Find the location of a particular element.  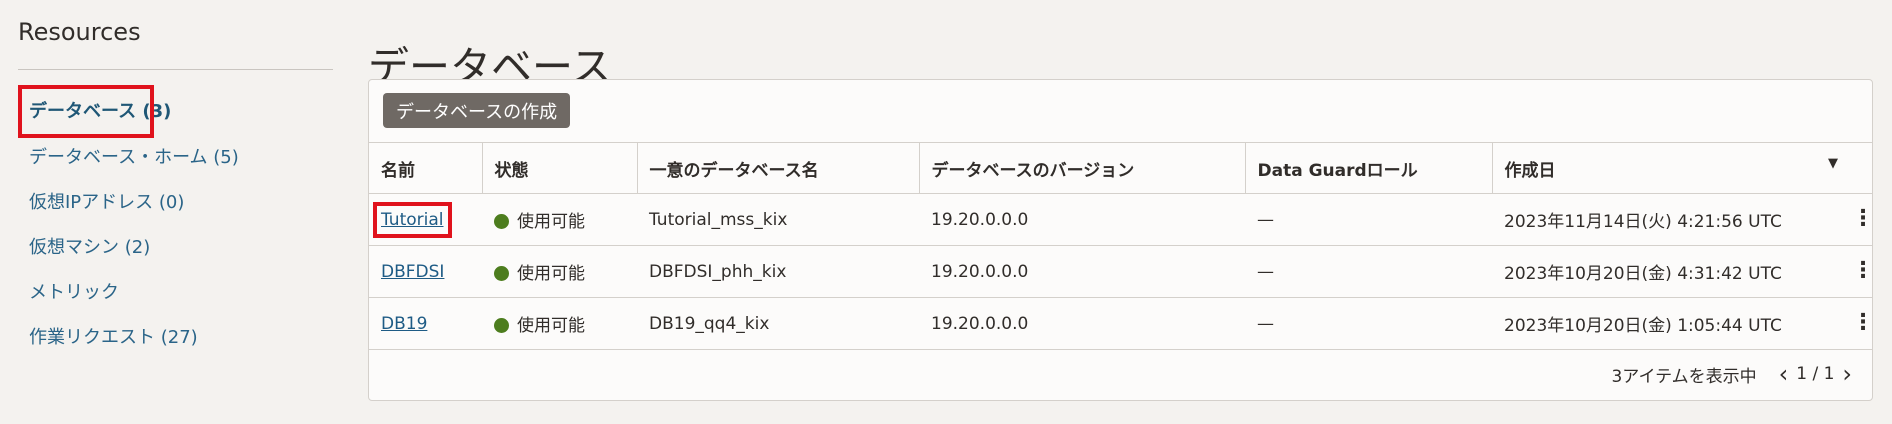

resources-title: Resources is located at coordinates (79, 32).